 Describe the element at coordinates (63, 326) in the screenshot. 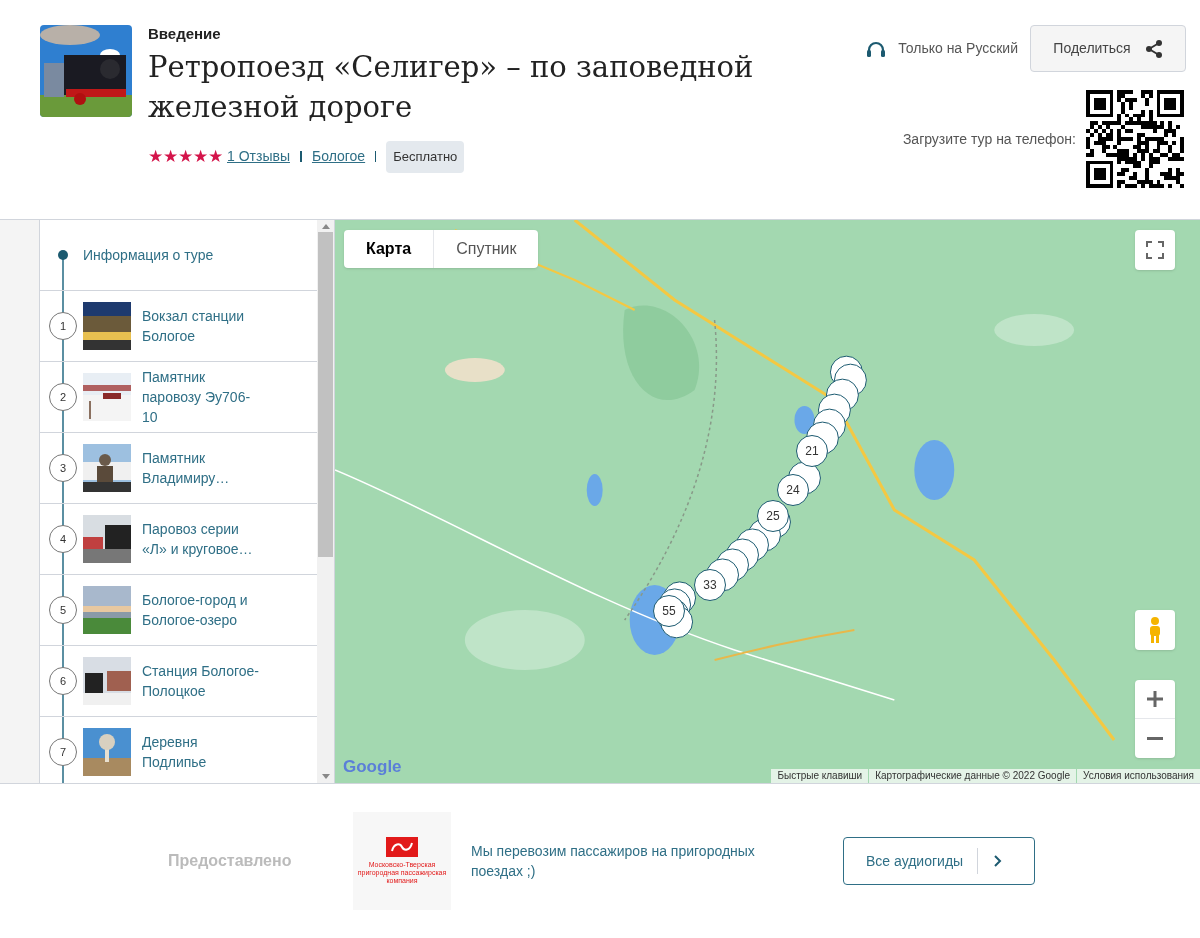

I see `step-number: 1` at that location.